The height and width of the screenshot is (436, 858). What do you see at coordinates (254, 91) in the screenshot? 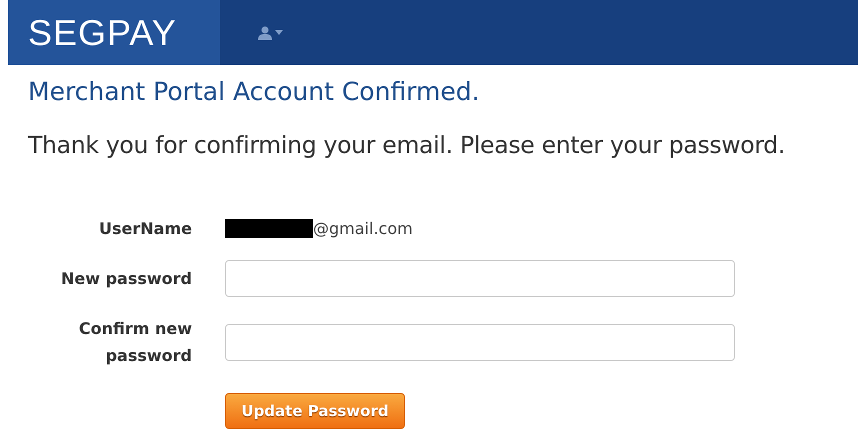
I see `page-title: Merchant Portal Account Confirmed.` at bounding box center [254, 91].